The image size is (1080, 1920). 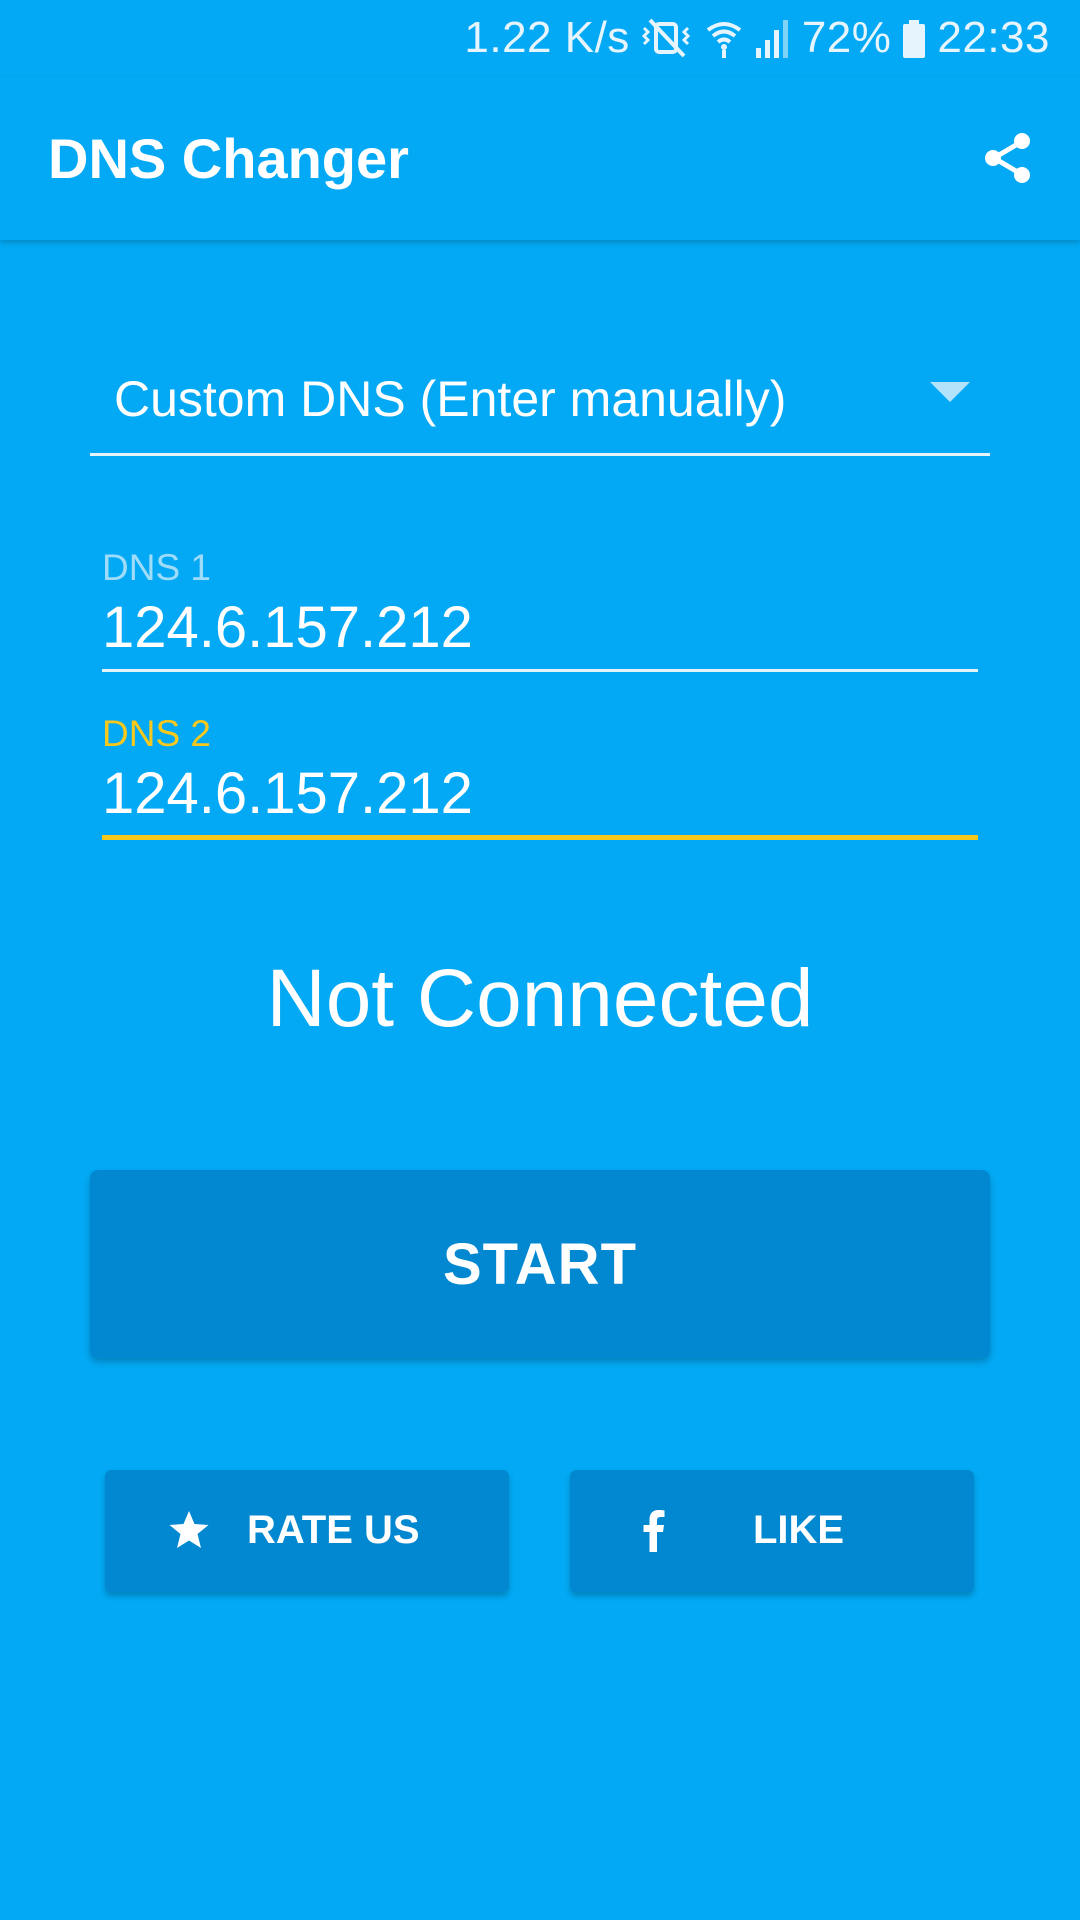 I want to click on status-bar: 1.22 K/s 72% 22:33, so click(x=540, y=38).